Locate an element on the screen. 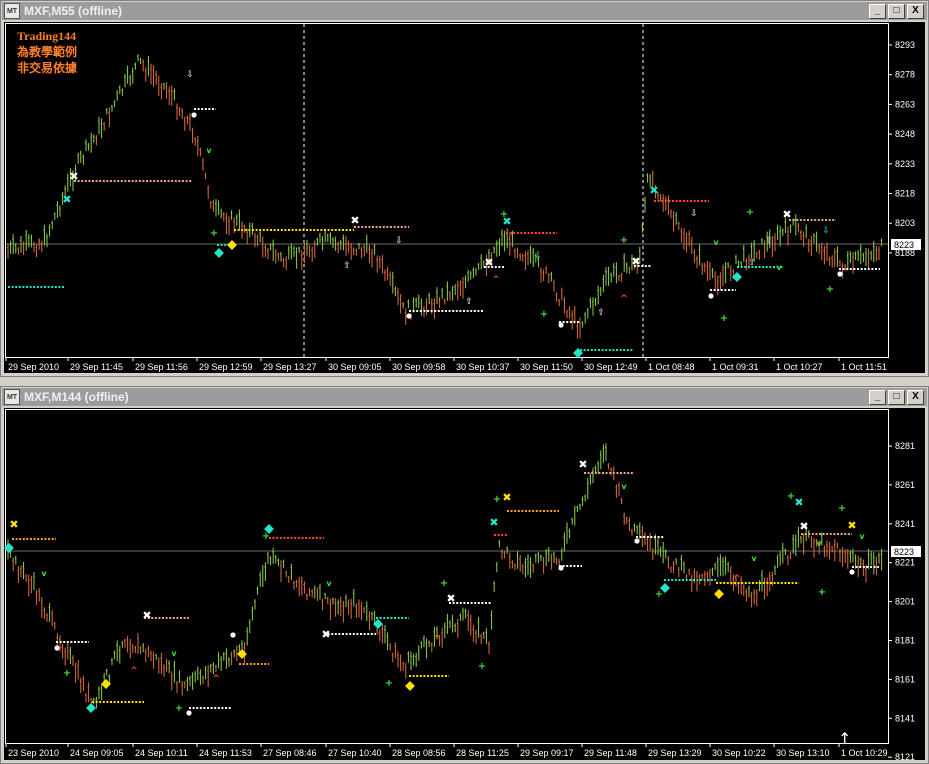  price-axis-label: 8241 is located at coordinates (905, 524).